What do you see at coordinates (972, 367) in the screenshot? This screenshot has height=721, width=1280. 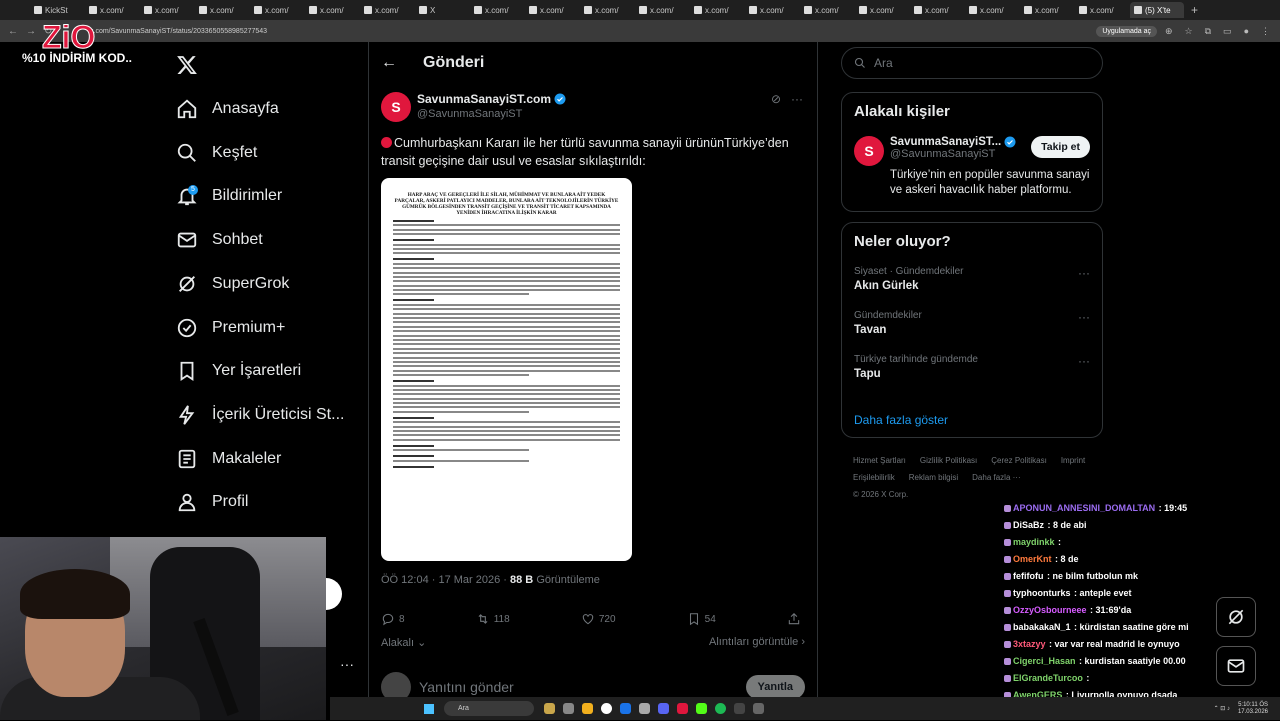 I see `trend-item: Türkiye tarihinde gündemde Tapu ···` at bounding box center [972, 367].